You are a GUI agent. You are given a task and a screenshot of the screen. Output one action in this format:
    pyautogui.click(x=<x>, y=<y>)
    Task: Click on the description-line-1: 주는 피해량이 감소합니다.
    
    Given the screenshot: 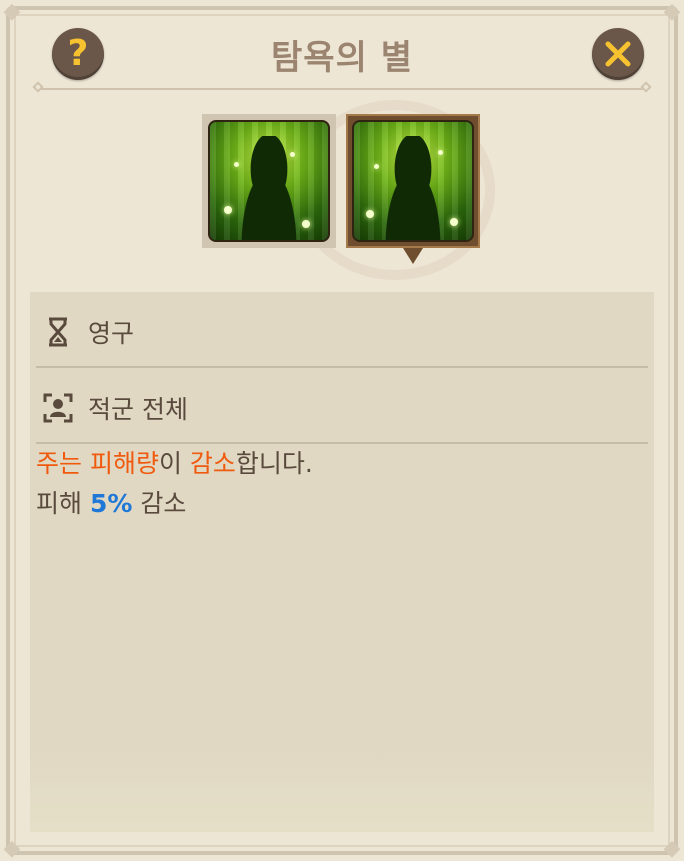 What is the action you would take?
    pyautogui.click(x=174, y=464)
    